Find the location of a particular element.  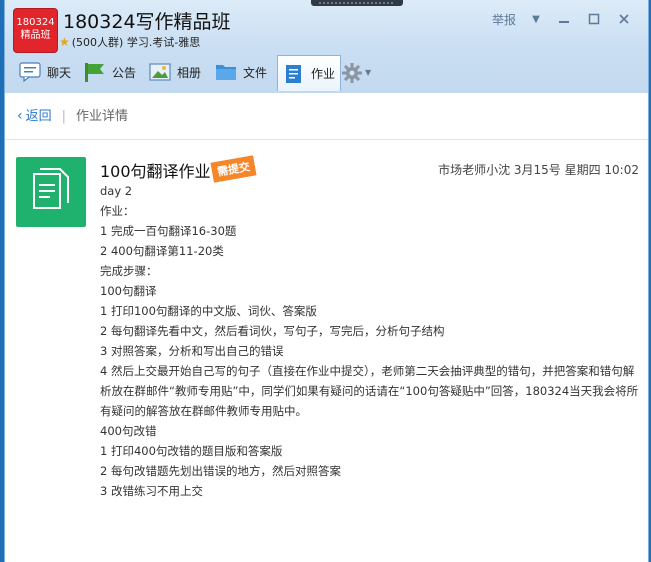

close-button is located at coordinates (624, 21).